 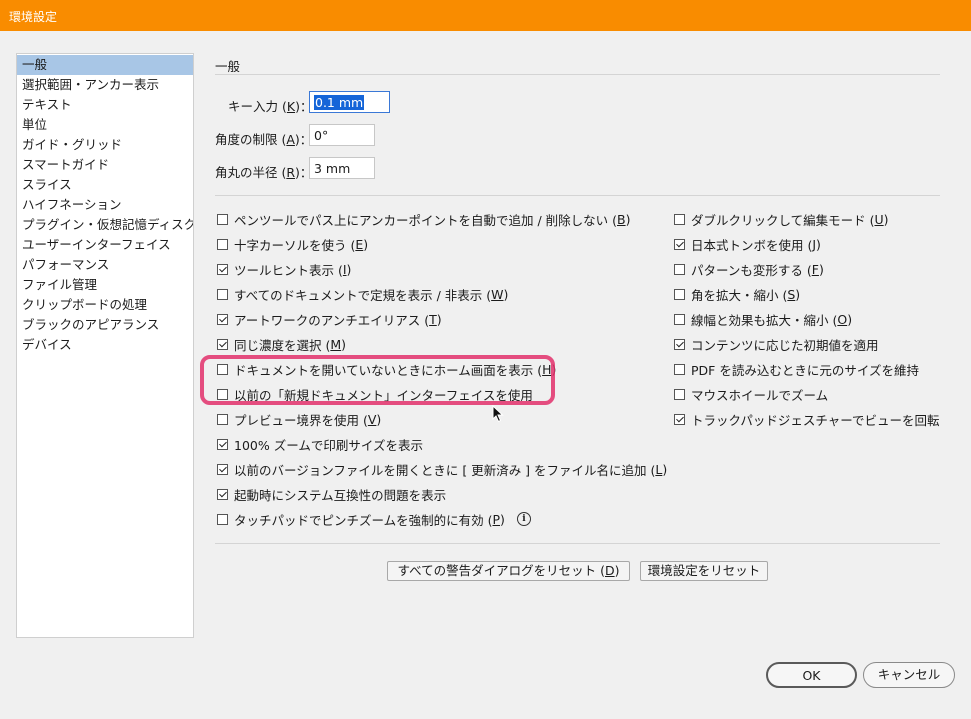 I want to click on sidebar-item-guides-grid: ガイド・グリッド, so click(x=105, y=145).